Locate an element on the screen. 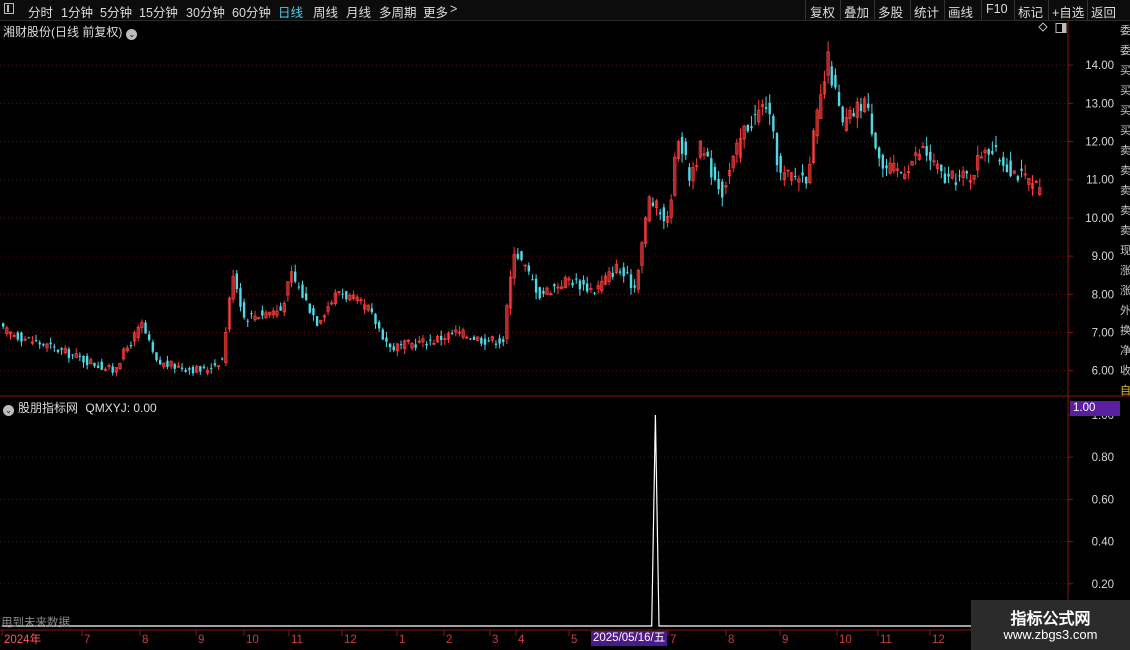 This screenshot has height=650, width=1130. toolbar-action-button: 多股 is located at coordinates (890, 11).